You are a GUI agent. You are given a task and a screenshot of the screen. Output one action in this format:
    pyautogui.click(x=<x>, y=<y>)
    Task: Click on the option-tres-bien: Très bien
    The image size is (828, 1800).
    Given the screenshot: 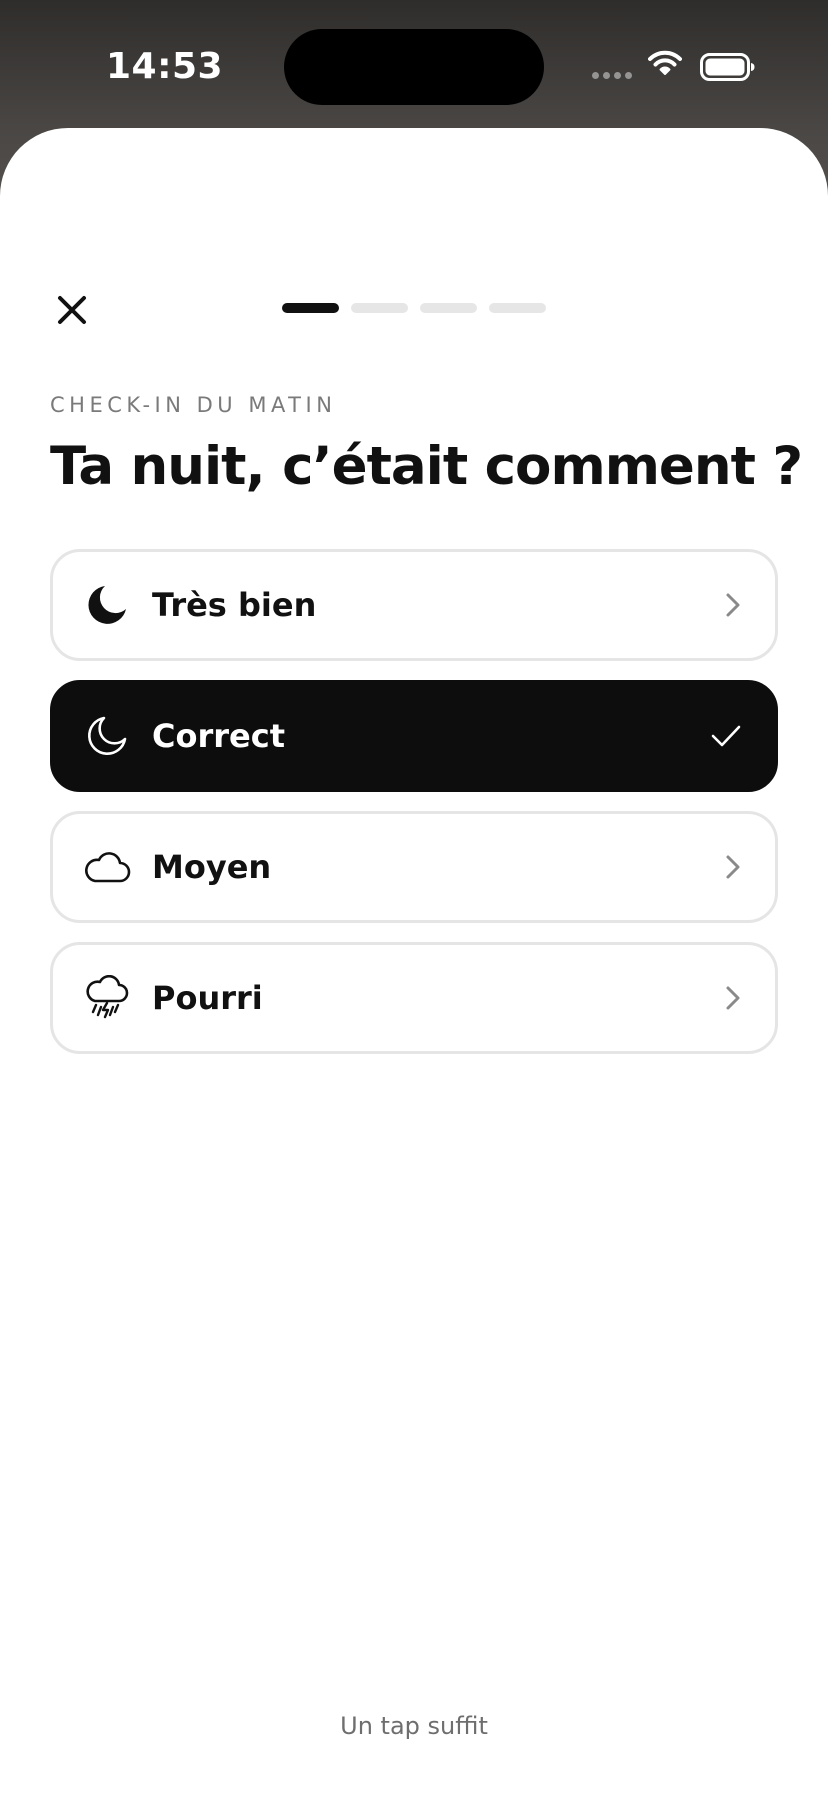 What is the action you would take?
    pyautogui.click(x=414, y=605)
    